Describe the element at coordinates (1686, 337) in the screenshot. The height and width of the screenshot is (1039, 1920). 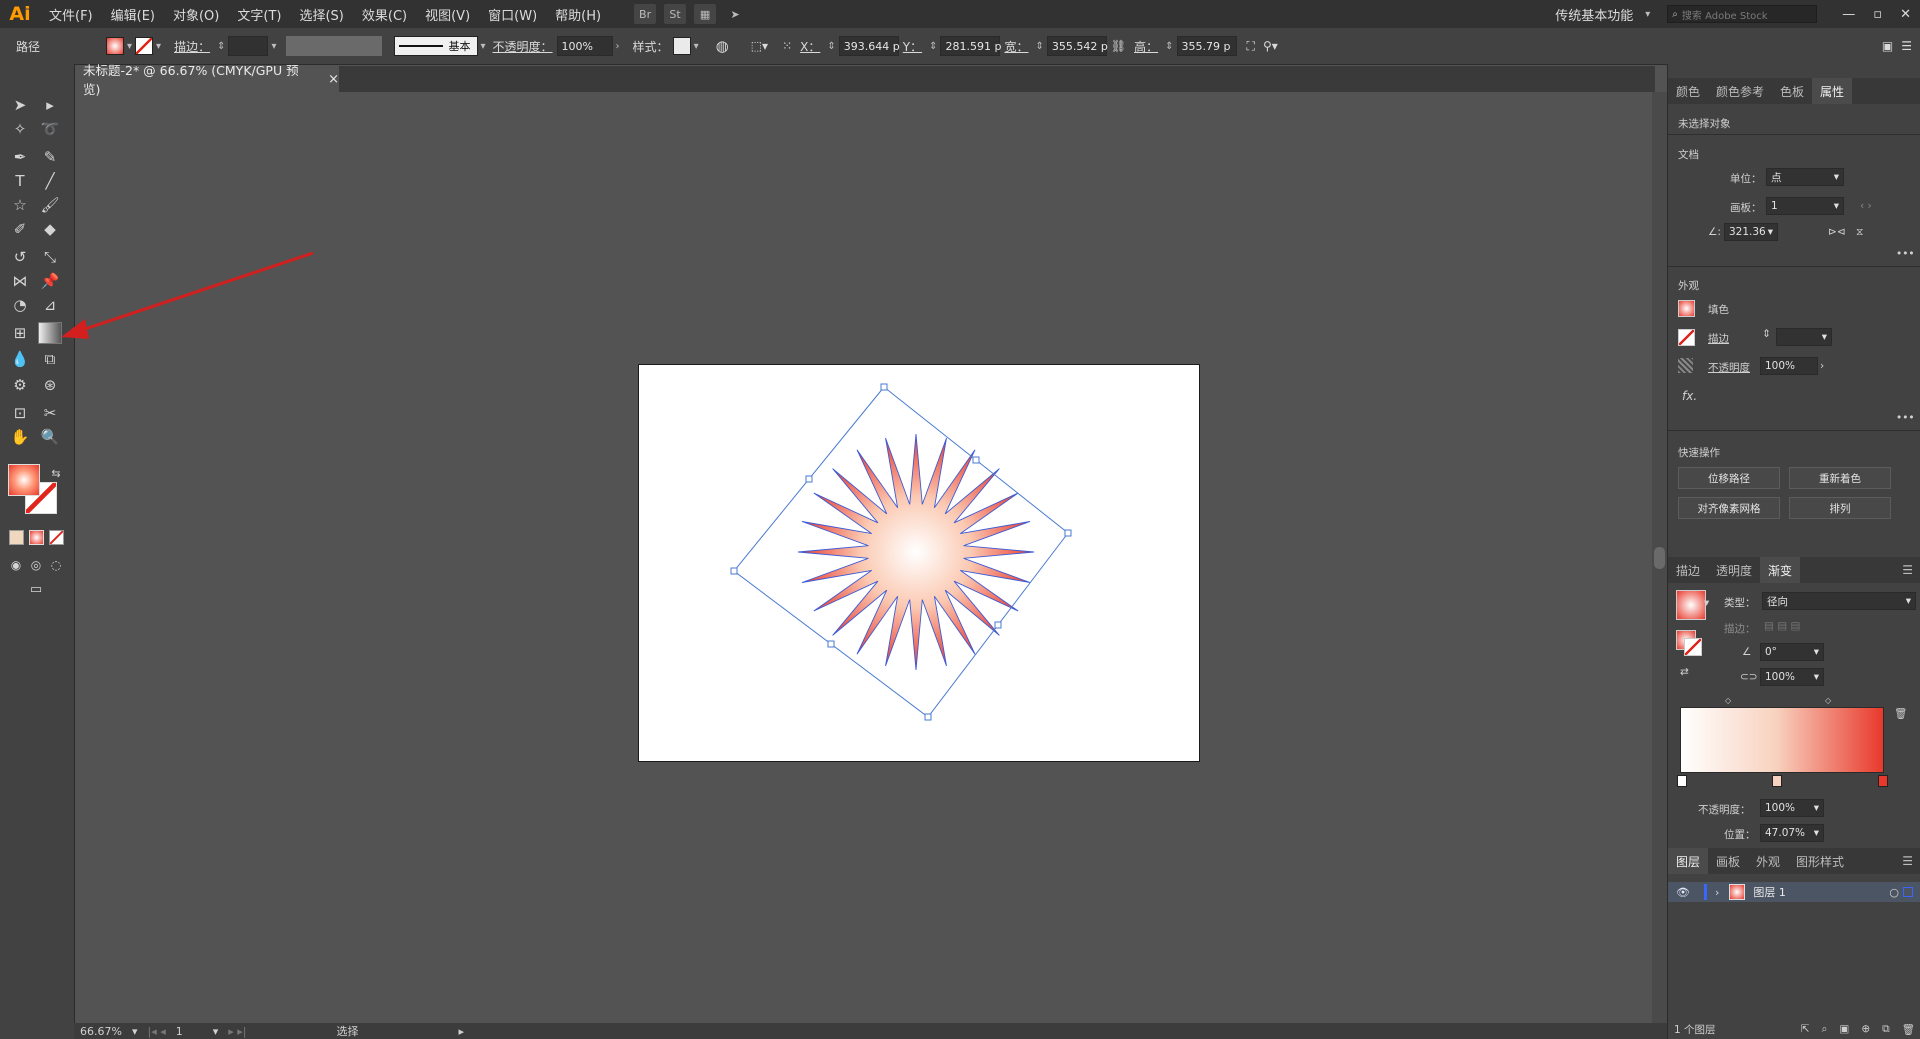
I see `appearance-stroke-swatch` at that location.